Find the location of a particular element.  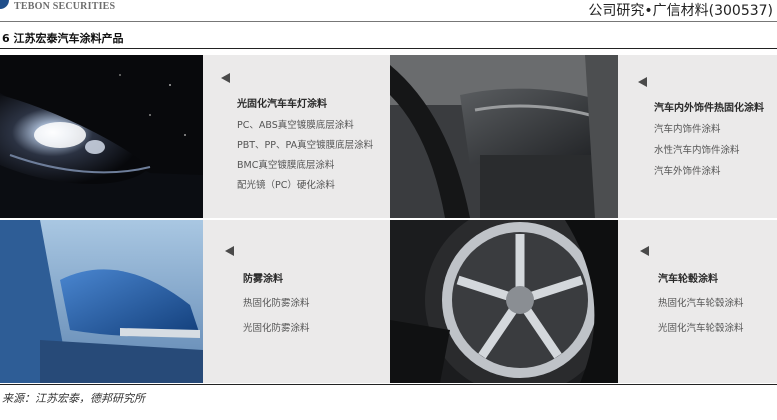

panel-item: PC、ABS真空镀膜底层涂料 is located at coordinates (295, 125).